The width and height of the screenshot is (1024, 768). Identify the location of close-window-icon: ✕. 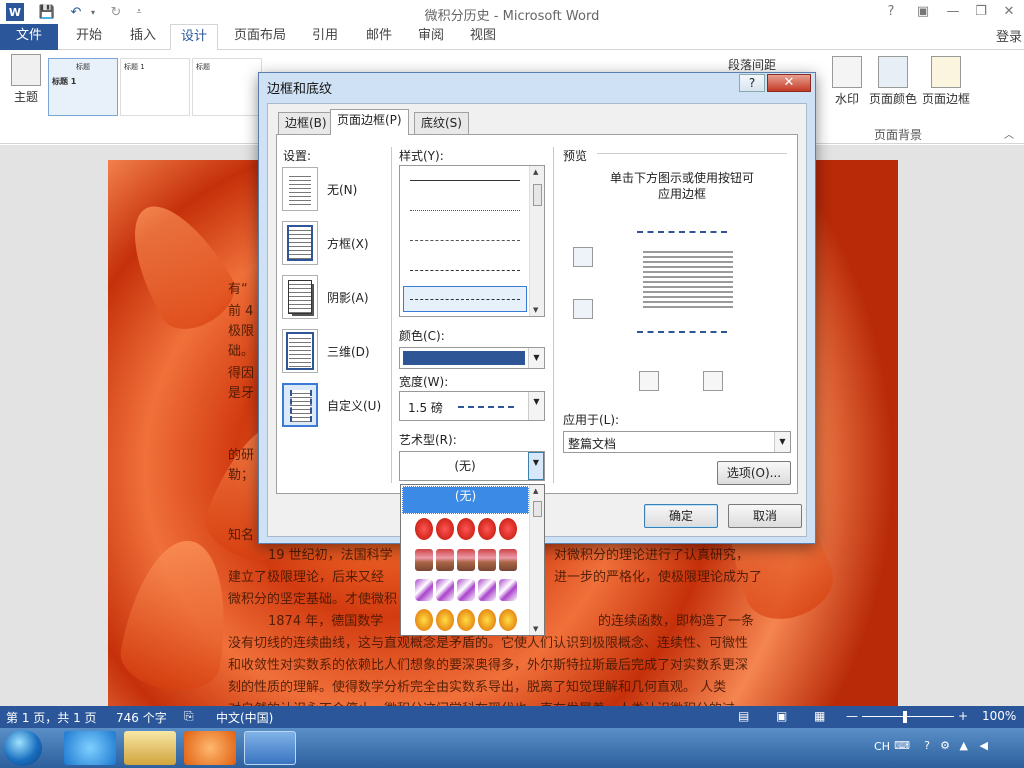
(1009, 12).